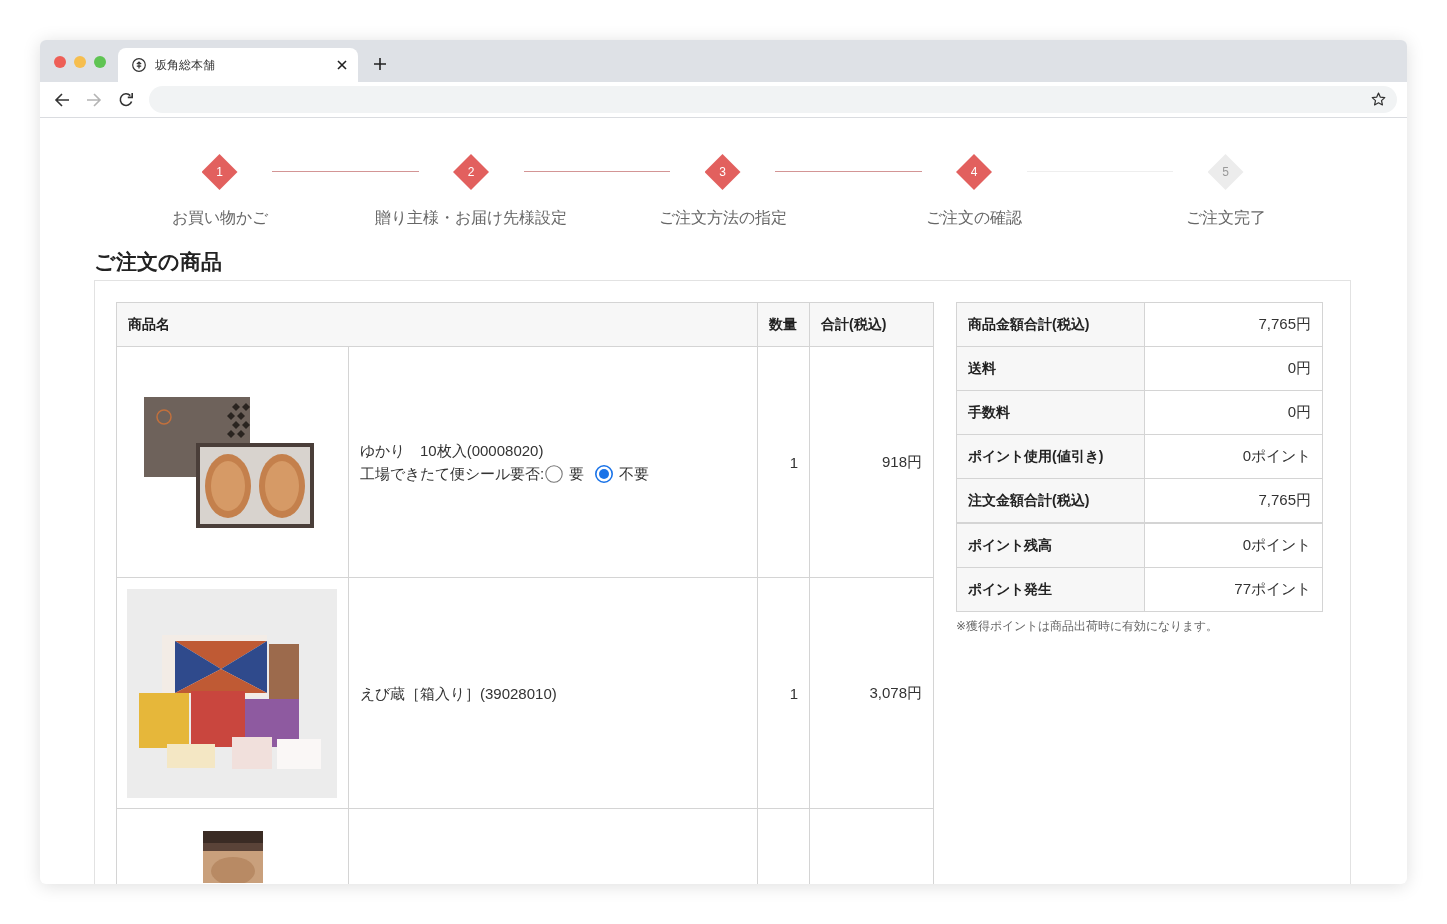 Image resolution: width=1447 pixels, height=924 pixels. What do you see at coordinates (1050, 368) in the screenshot?
I see `summary-label: 送料` at bounding box center [1050, 368].